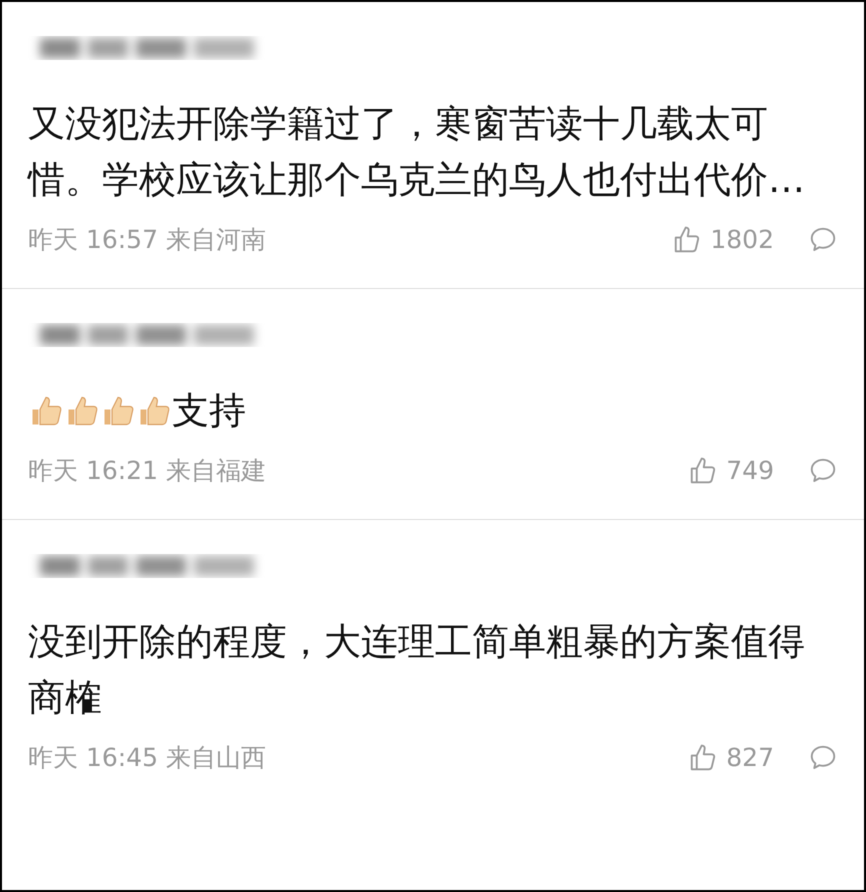 The width and height of the screenshot is (866, 892). I want to click on like-count: 1802, so click(742, 240).